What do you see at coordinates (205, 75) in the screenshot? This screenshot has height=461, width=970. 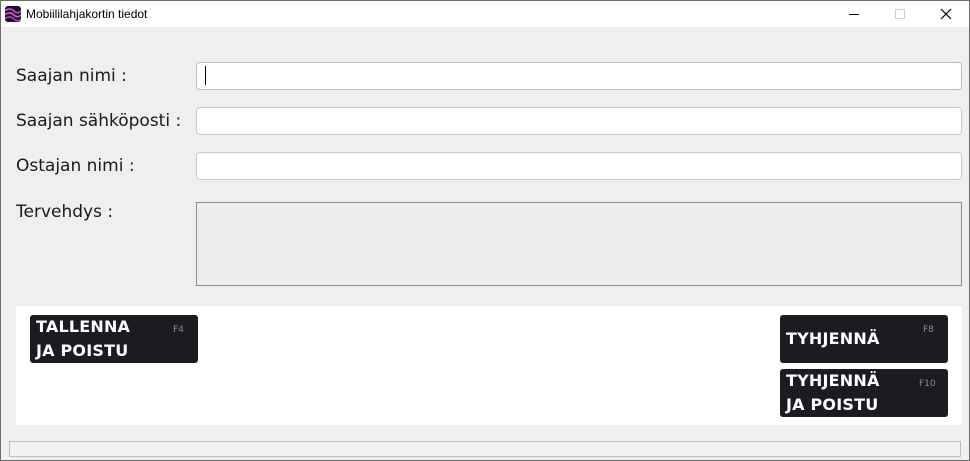 I see `text-caret` at bounding box center [205, 75].